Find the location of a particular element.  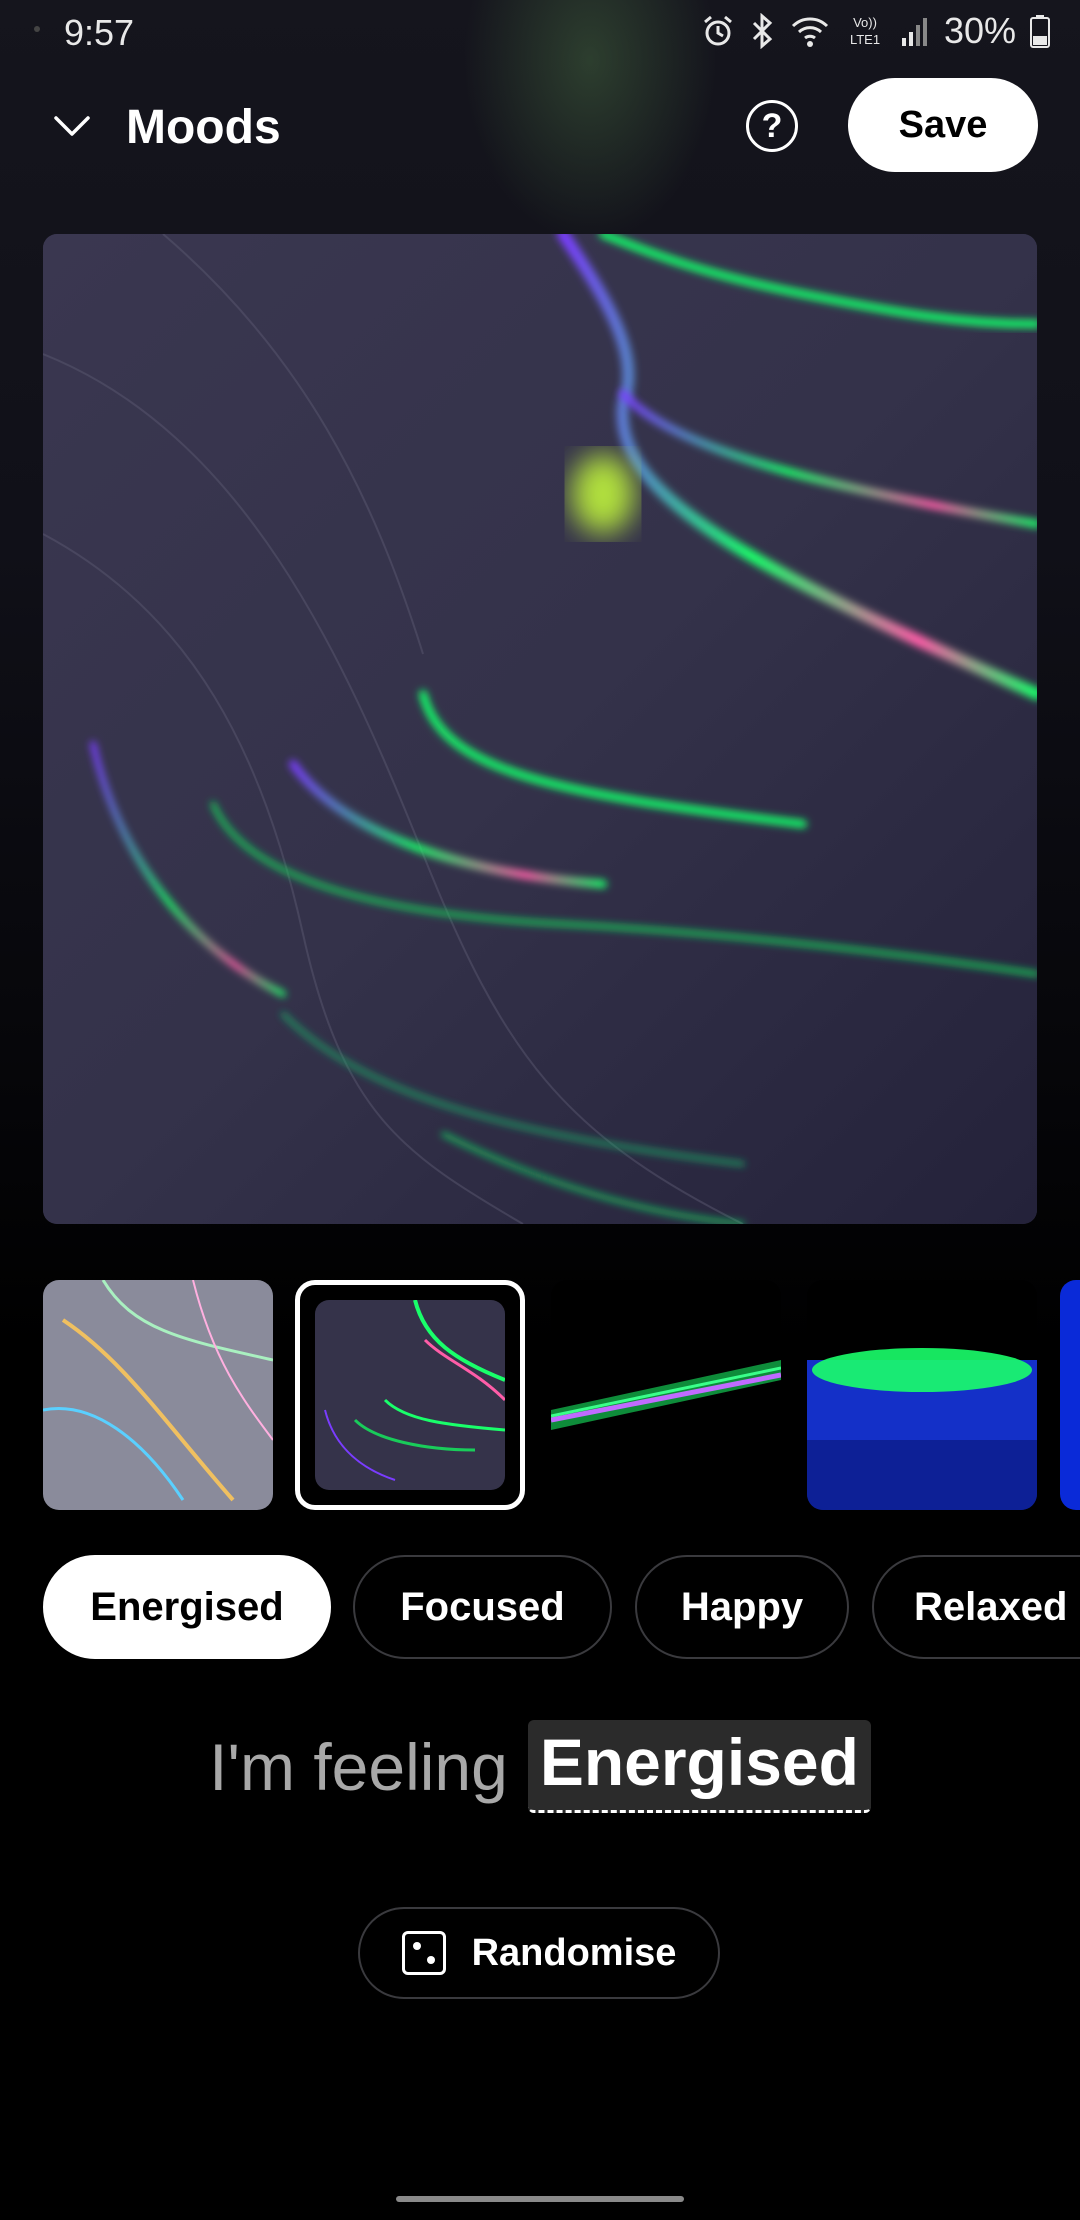

wifi-icon is located at coordinates (809, 32).